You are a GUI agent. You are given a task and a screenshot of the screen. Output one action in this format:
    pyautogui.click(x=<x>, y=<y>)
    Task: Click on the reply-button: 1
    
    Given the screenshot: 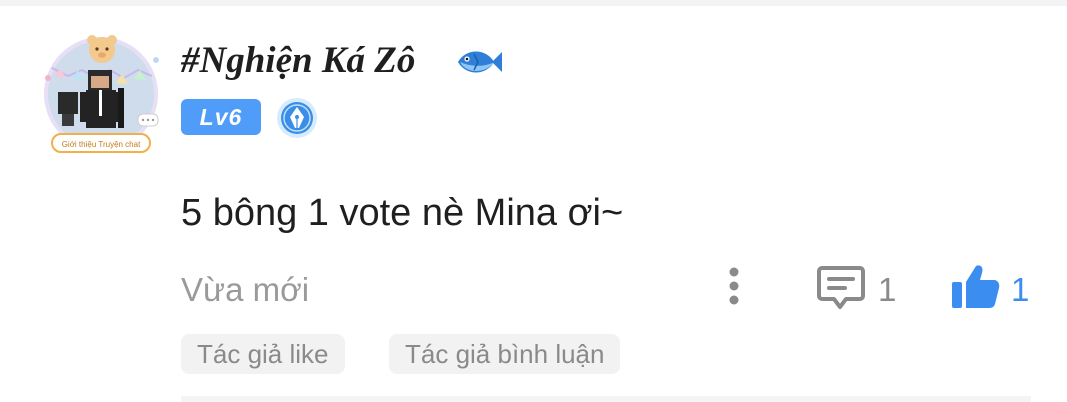 What is the action you would take?
    pyautogui.click(x=861, y=287)
    